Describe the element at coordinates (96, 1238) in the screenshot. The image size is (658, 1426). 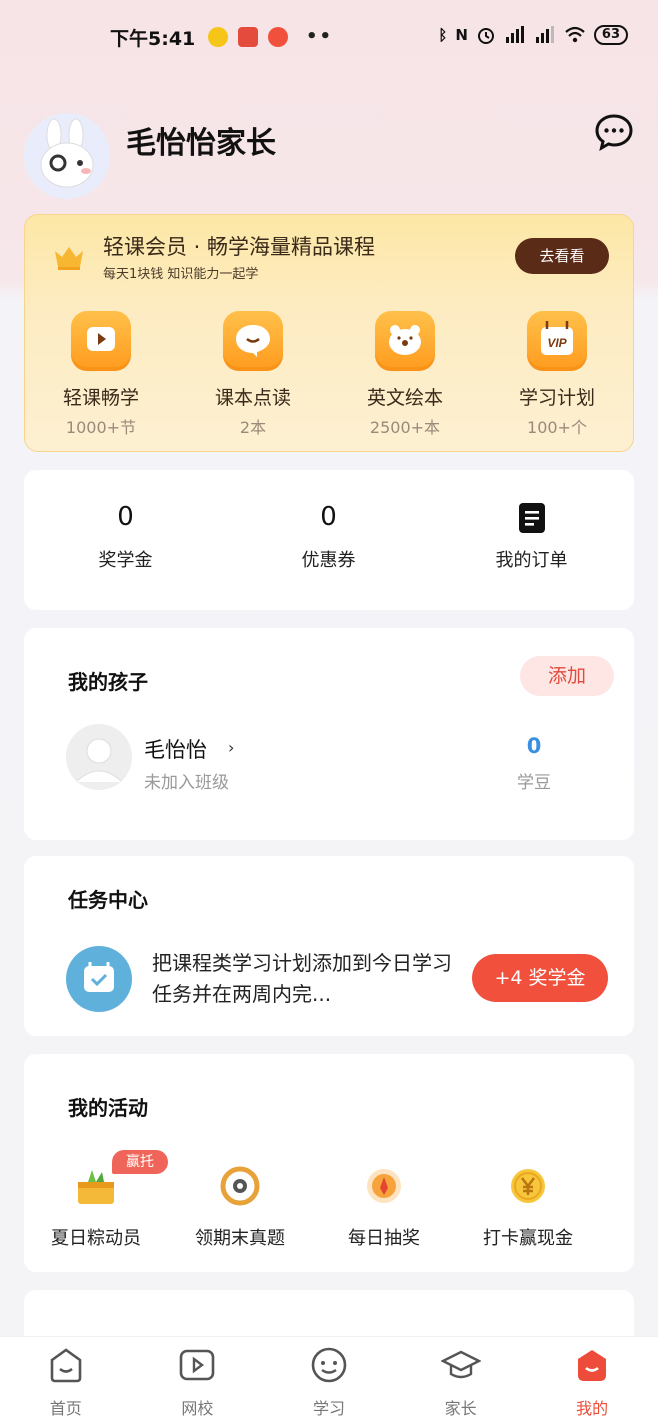
I see `activity-label: 夏日粽动员` at that location.